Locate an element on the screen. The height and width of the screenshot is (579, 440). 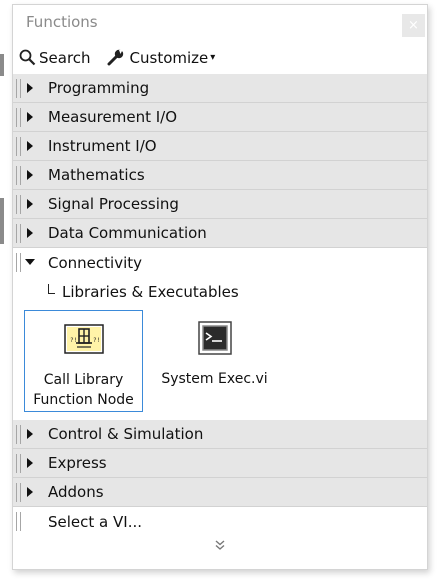
category-label: Control & Simulation is located at coordinates (126, 434).